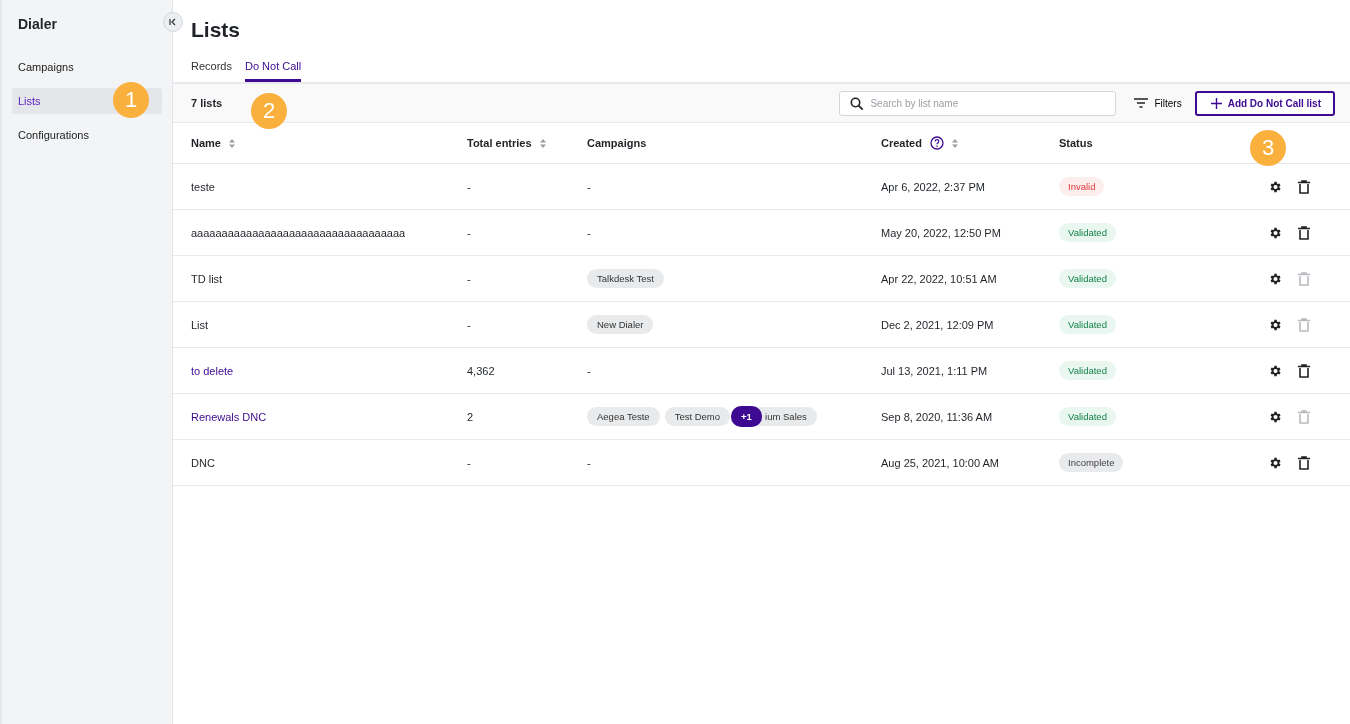 This screenshot has height=724, width=1350. I want to click on column-header: Created, so click(901, 143).